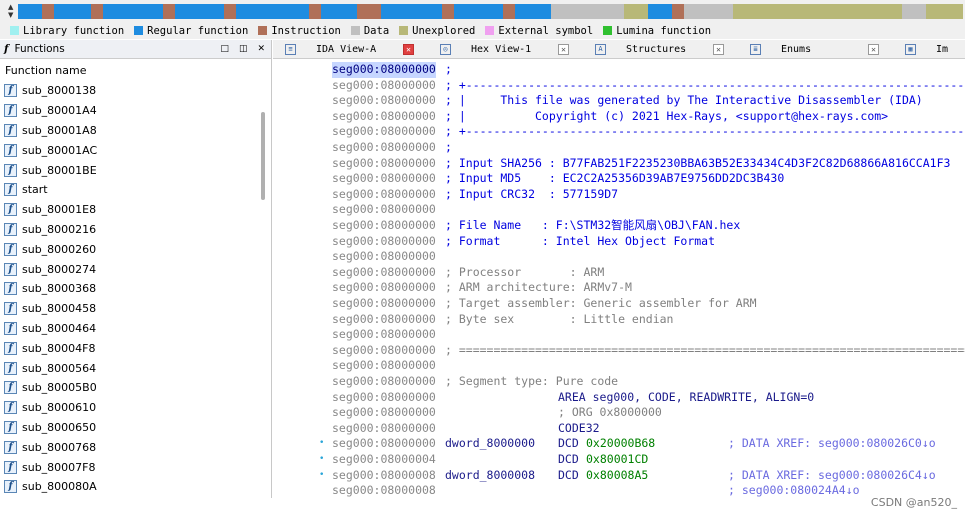  What do you see at coordinates (505, 49) in the screenshot?
I see `tab-hex-view-1: ◎ Hex View-1 ✕` at bounding box center [505, 49].